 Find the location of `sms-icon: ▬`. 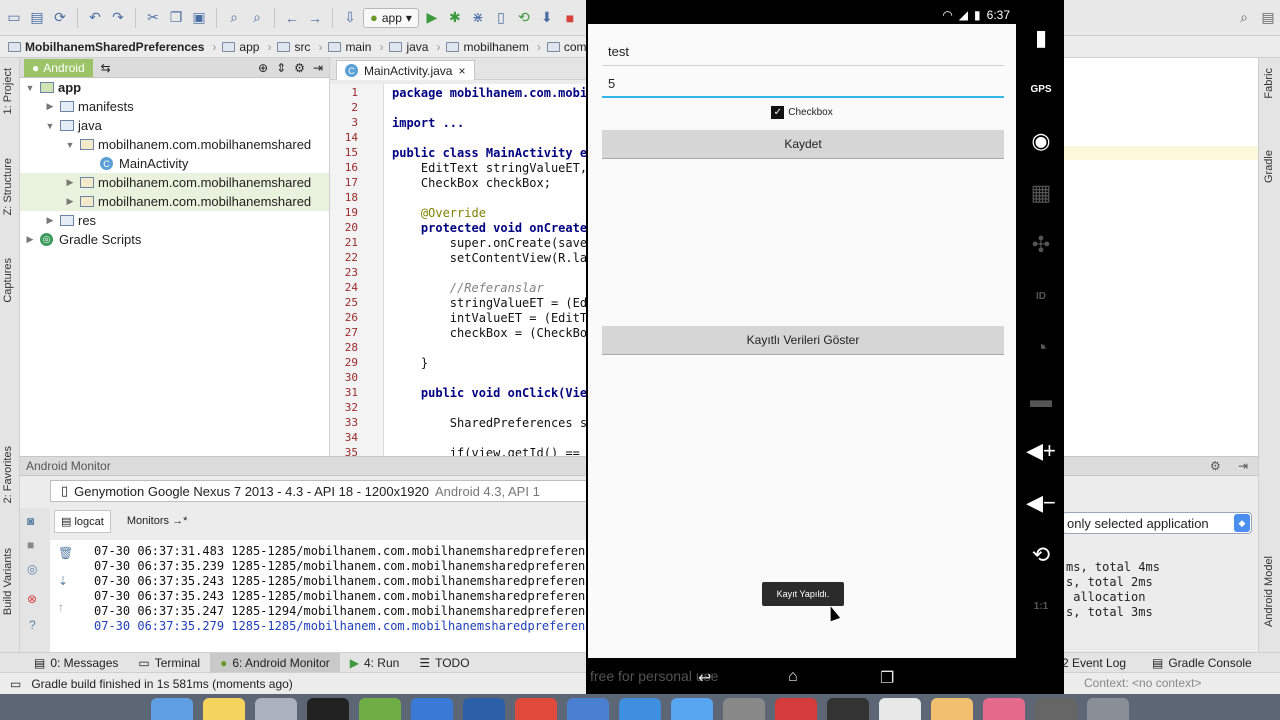

sms-icon: ▬ is located at coordinates (1041, 400).